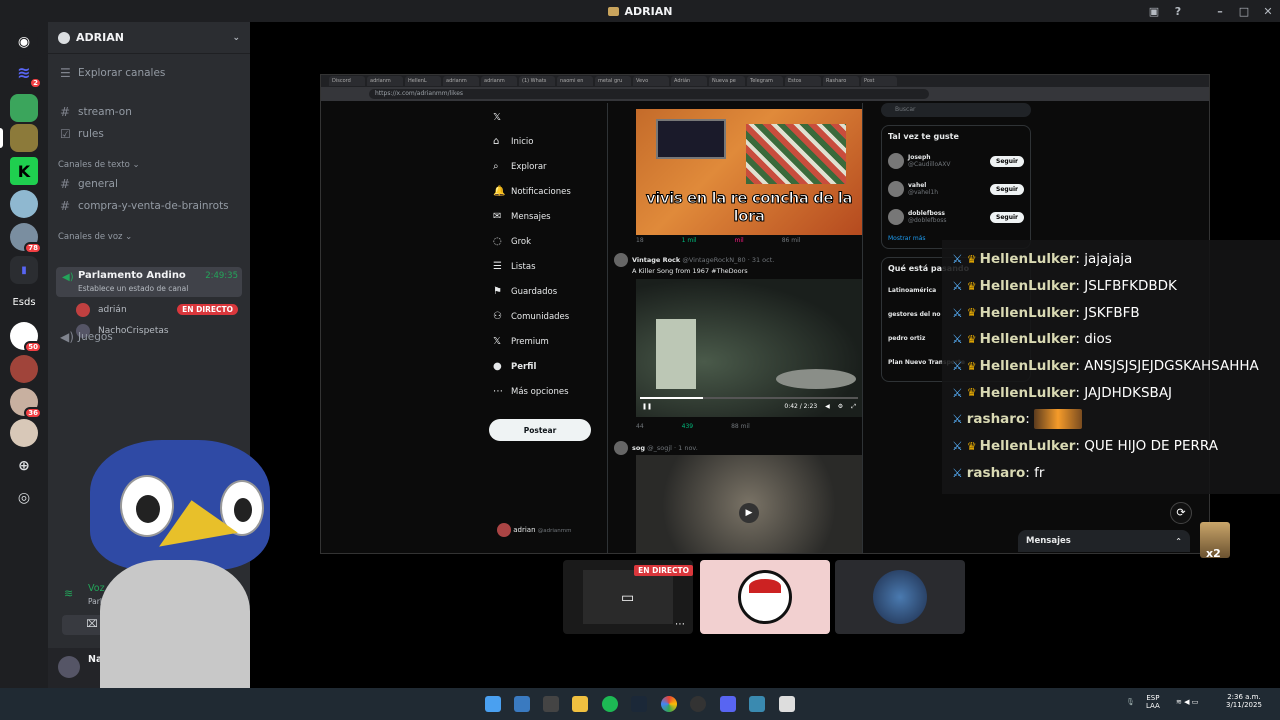 This screenshot has width=1280, height=720. What do you see at coordinates (749, 513) in the screenshot?
I see `play-icon: ▶` at bounding box center [749, 513].